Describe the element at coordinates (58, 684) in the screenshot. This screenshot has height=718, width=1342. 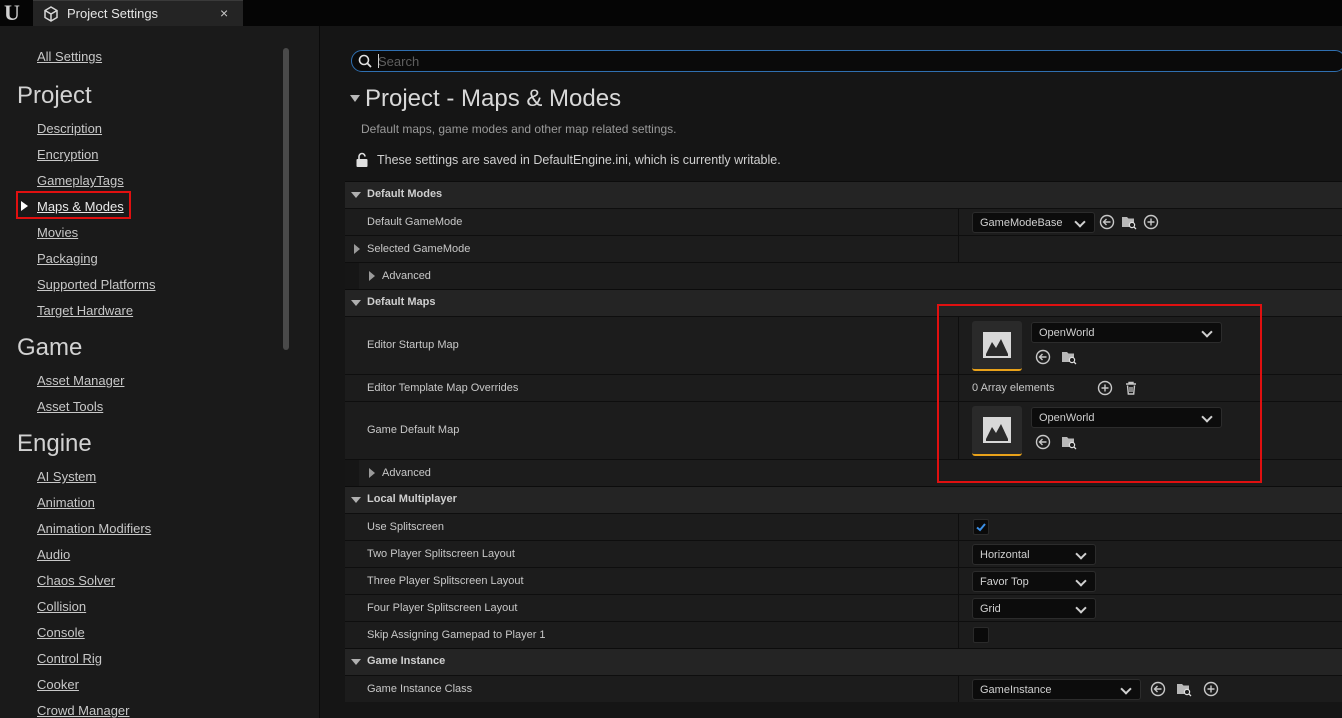
I see `sidebar-item-cooker: Cooker` at that location.